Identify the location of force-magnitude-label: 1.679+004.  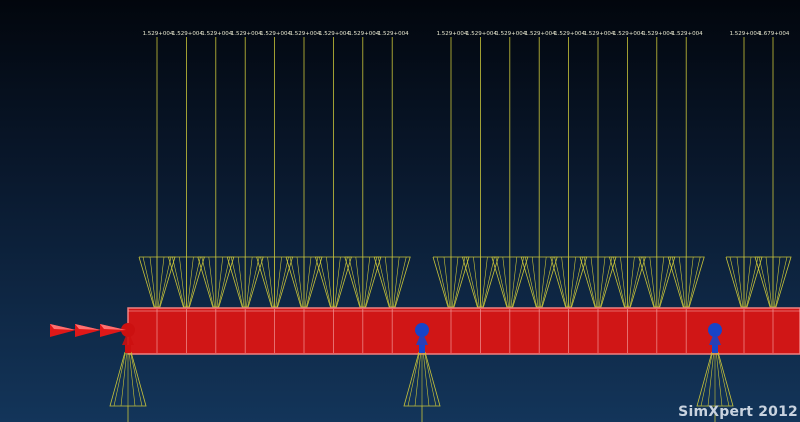
(774, 34).